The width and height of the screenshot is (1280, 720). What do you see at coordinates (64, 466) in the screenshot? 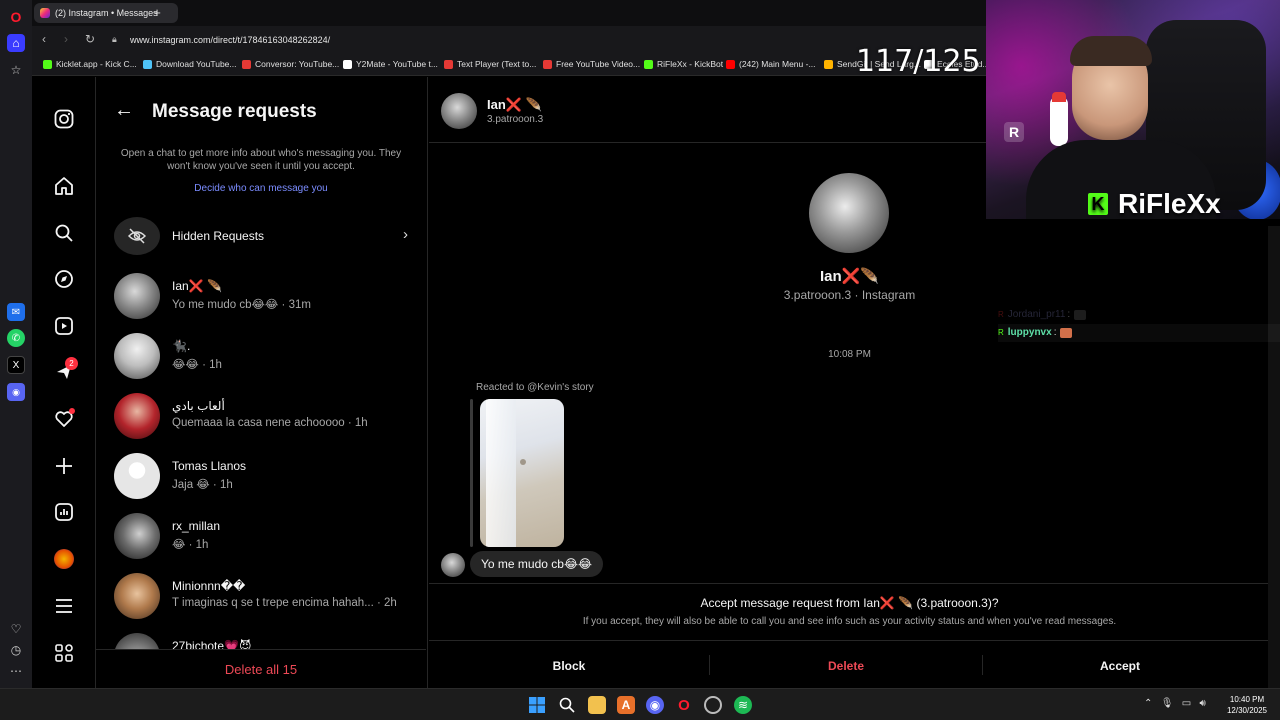
I see `create-plus-icon` at bounding box center [64, 466].